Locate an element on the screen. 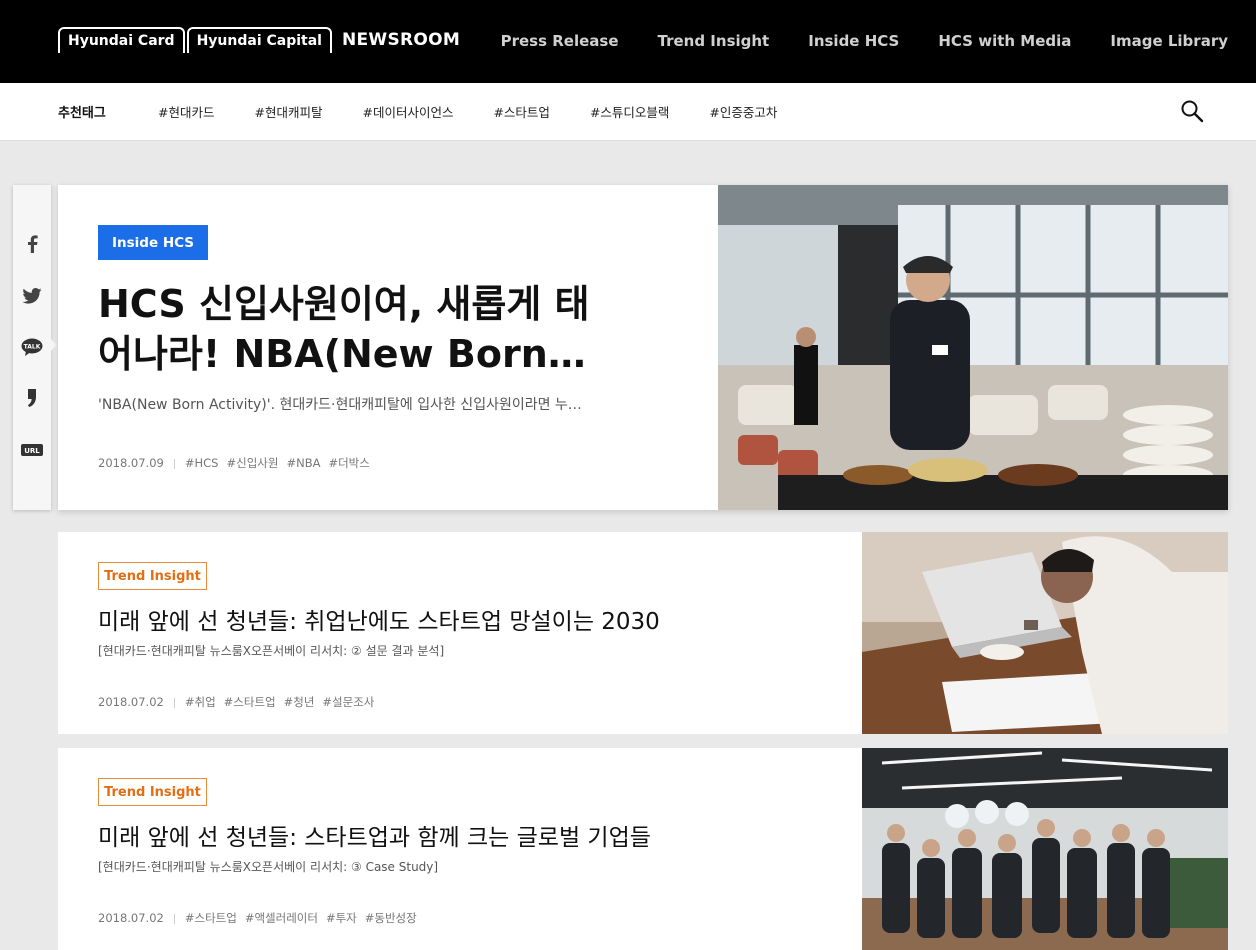  article-tag: #청년 is located at coordinates (299, 702).